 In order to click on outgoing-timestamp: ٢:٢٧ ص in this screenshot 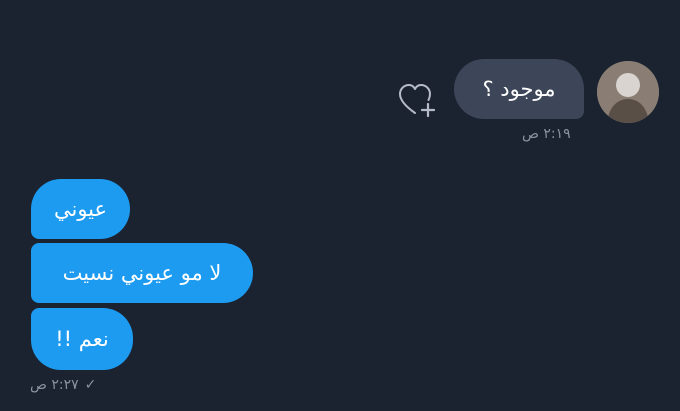, I will do `click(54, 385)`.